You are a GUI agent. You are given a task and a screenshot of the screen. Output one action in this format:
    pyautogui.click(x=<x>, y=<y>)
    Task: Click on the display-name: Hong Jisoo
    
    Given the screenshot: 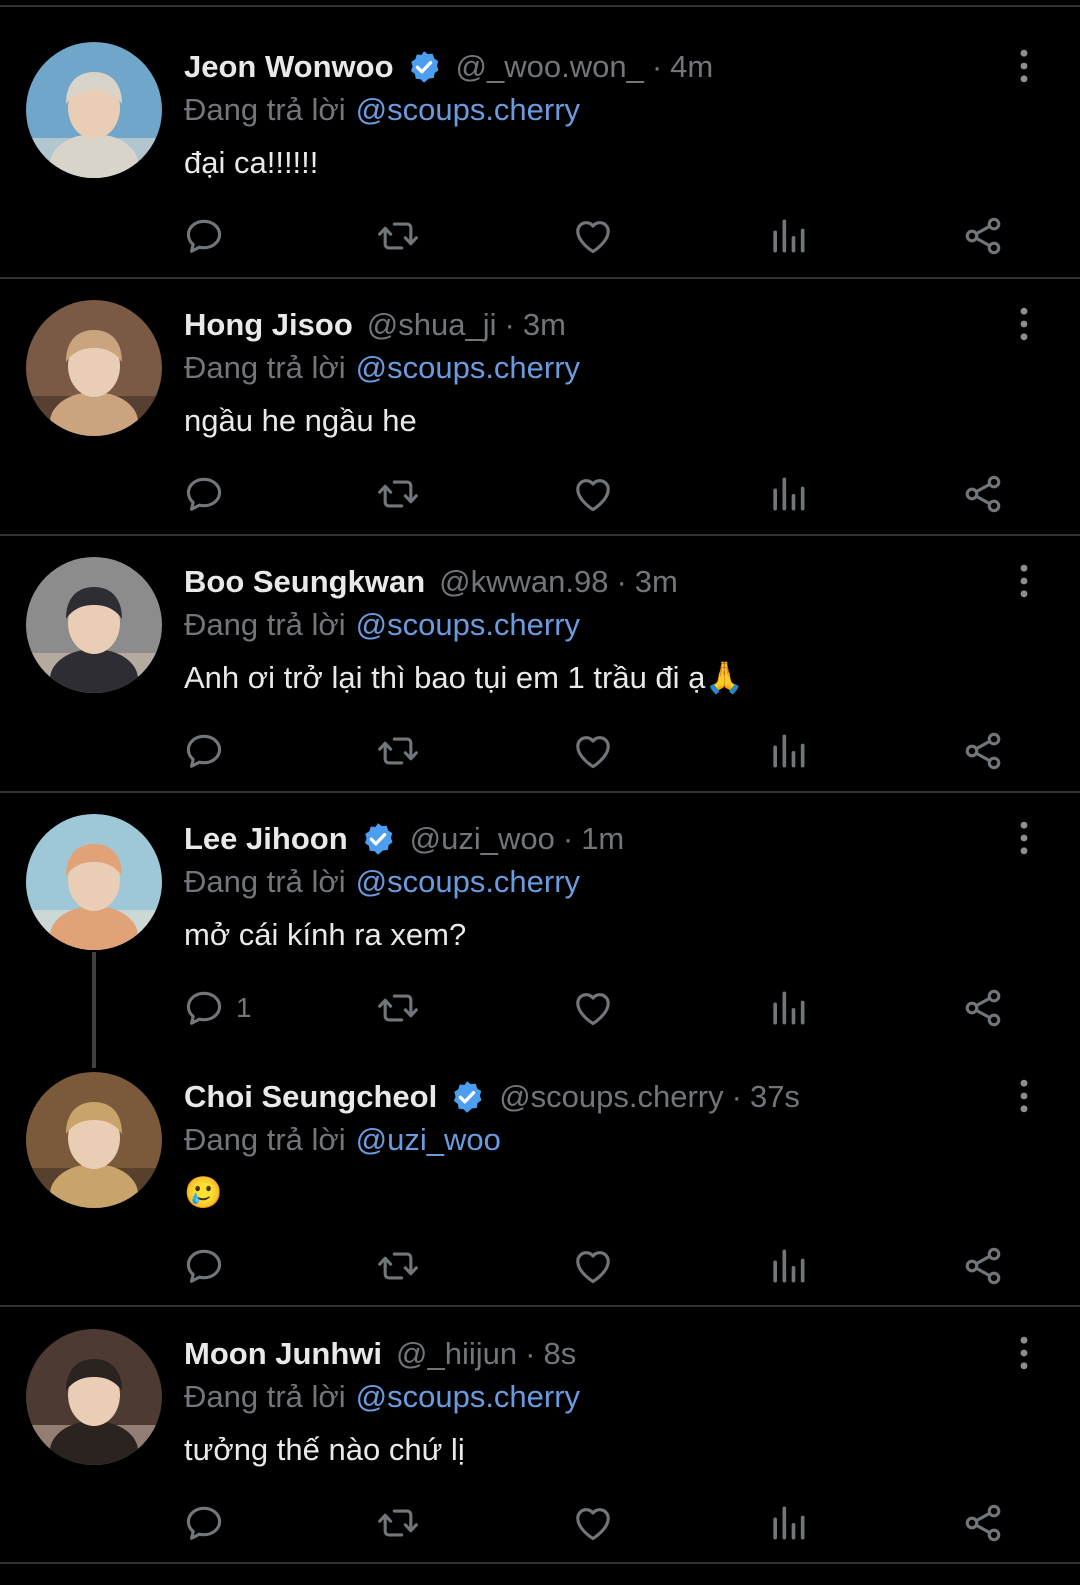 What is the action you would take?
    pyautogui.click(x=268, y=325)
    